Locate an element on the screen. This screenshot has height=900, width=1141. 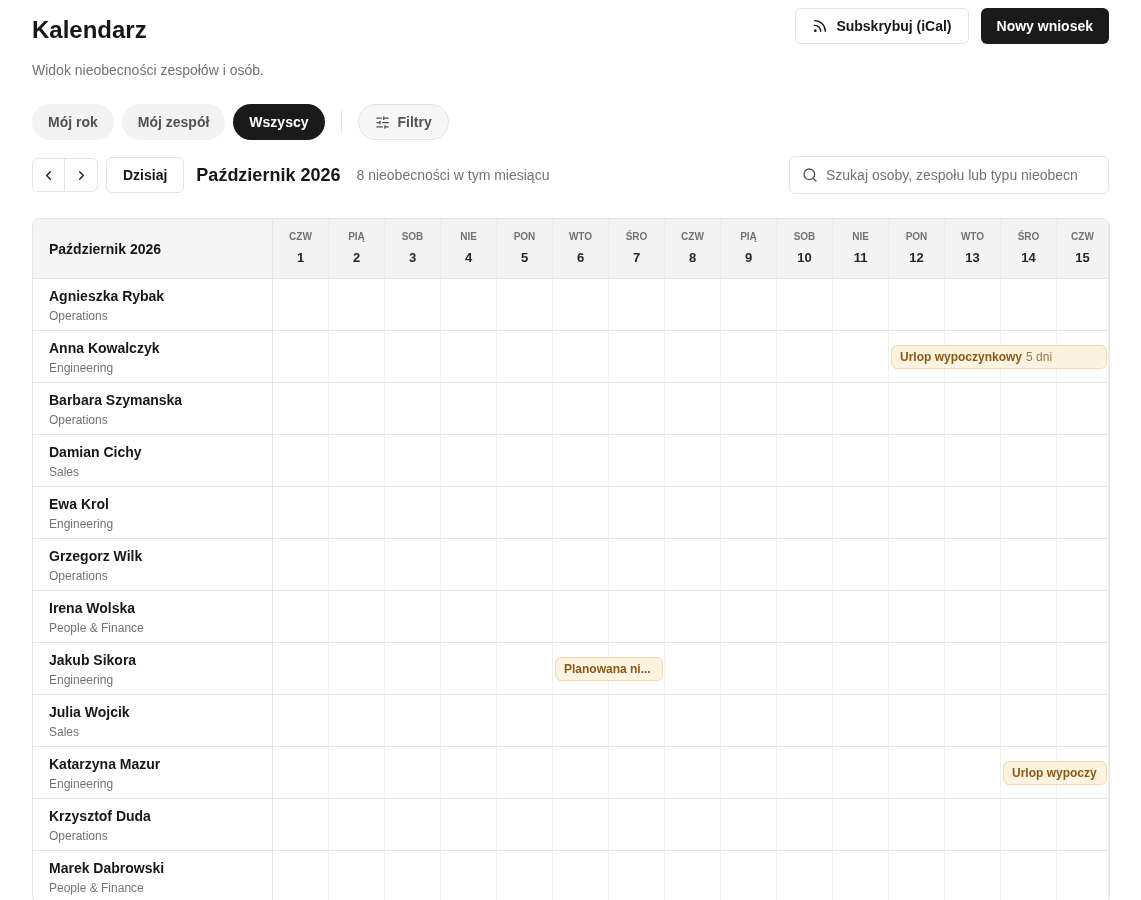
person-name: Grzegorz Wilk is located at coordinates (96, 556).